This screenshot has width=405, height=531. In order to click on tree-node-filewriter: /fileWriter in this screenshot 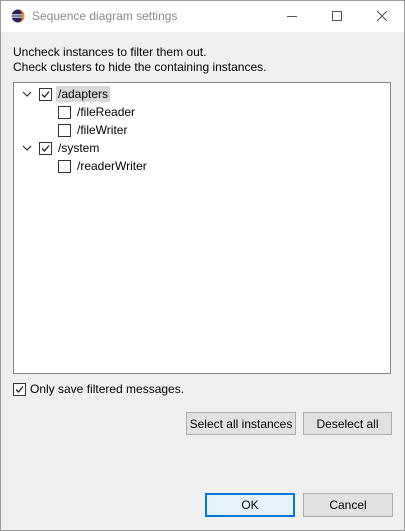, I will do `click(199, 130)`.